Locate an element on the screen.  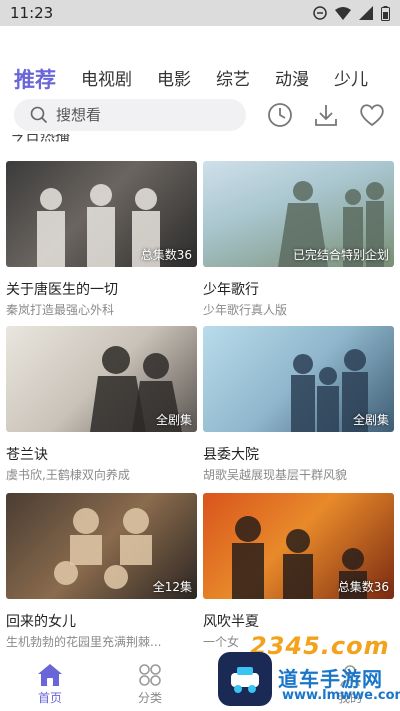
search-bar is located at coordinates (130, 115).